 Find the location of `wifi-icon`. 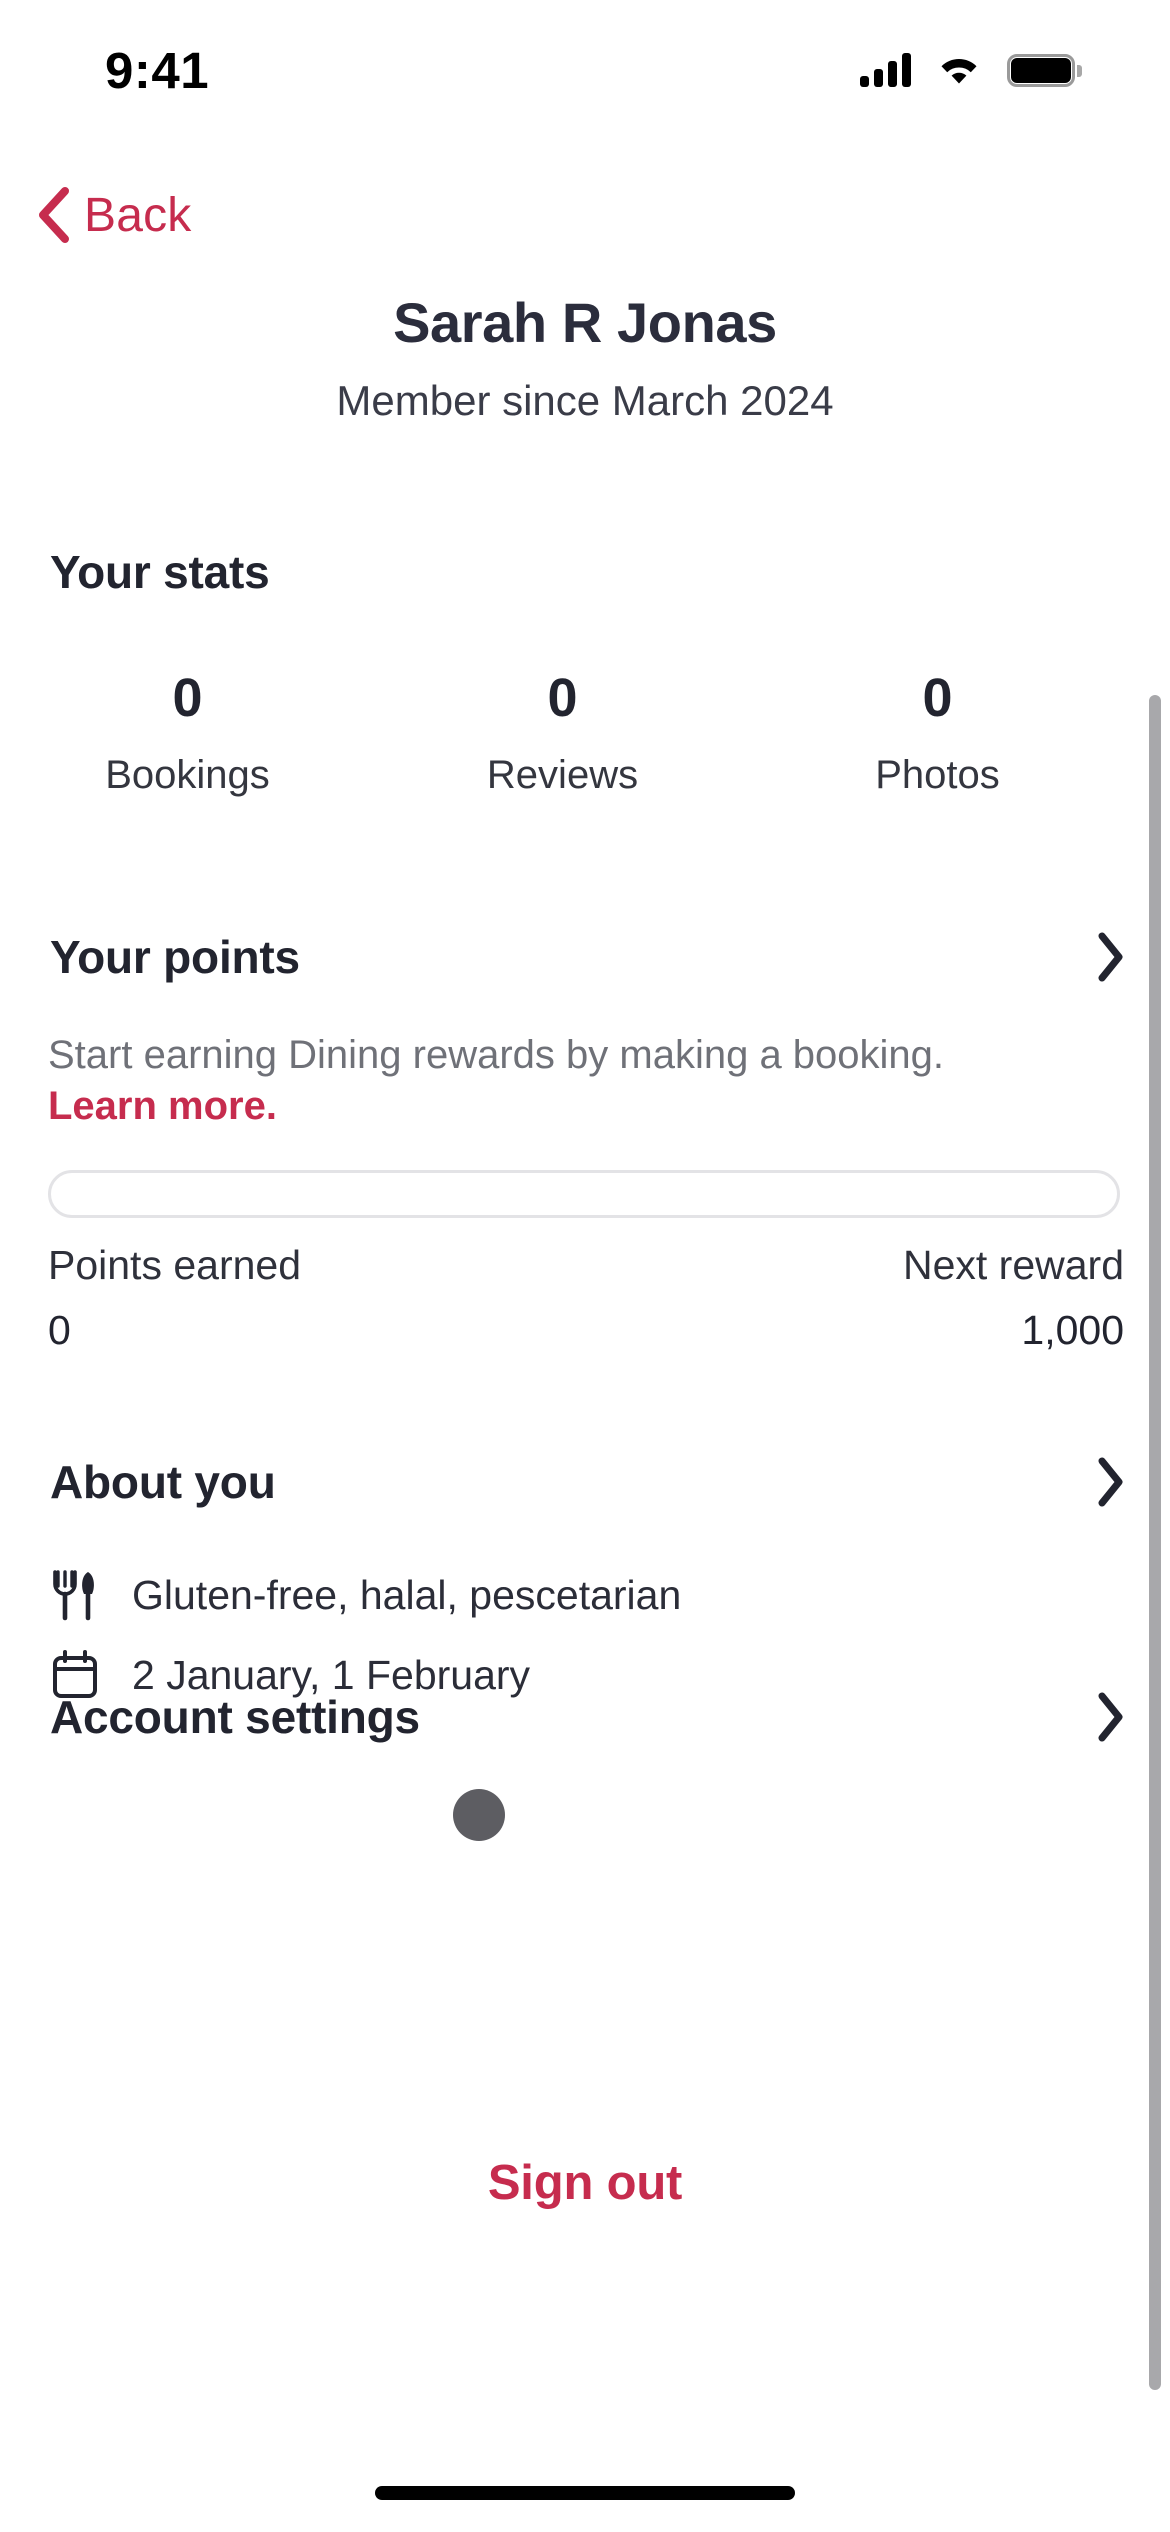

wifi-icon is located at coordinates (959, 70).